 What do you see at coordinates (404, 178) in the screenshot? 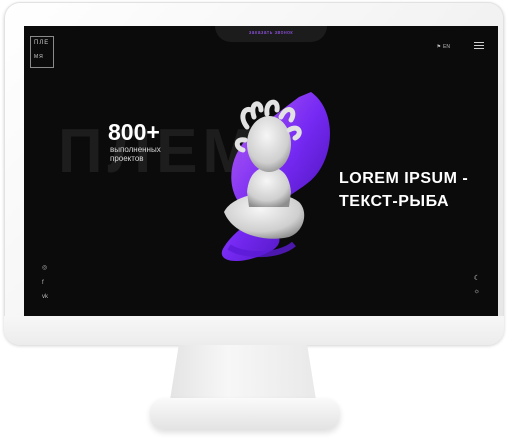
I see `hero-headline-line1: LOREM IPSUM -` at bounding box center [404, 178].